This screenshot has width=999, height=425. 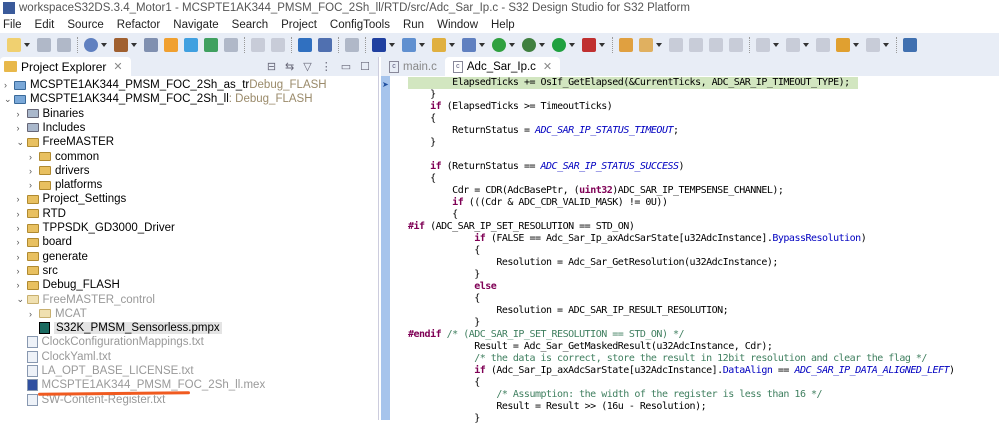 I want to click on menu-window: Window, so click(x=457, y=25).